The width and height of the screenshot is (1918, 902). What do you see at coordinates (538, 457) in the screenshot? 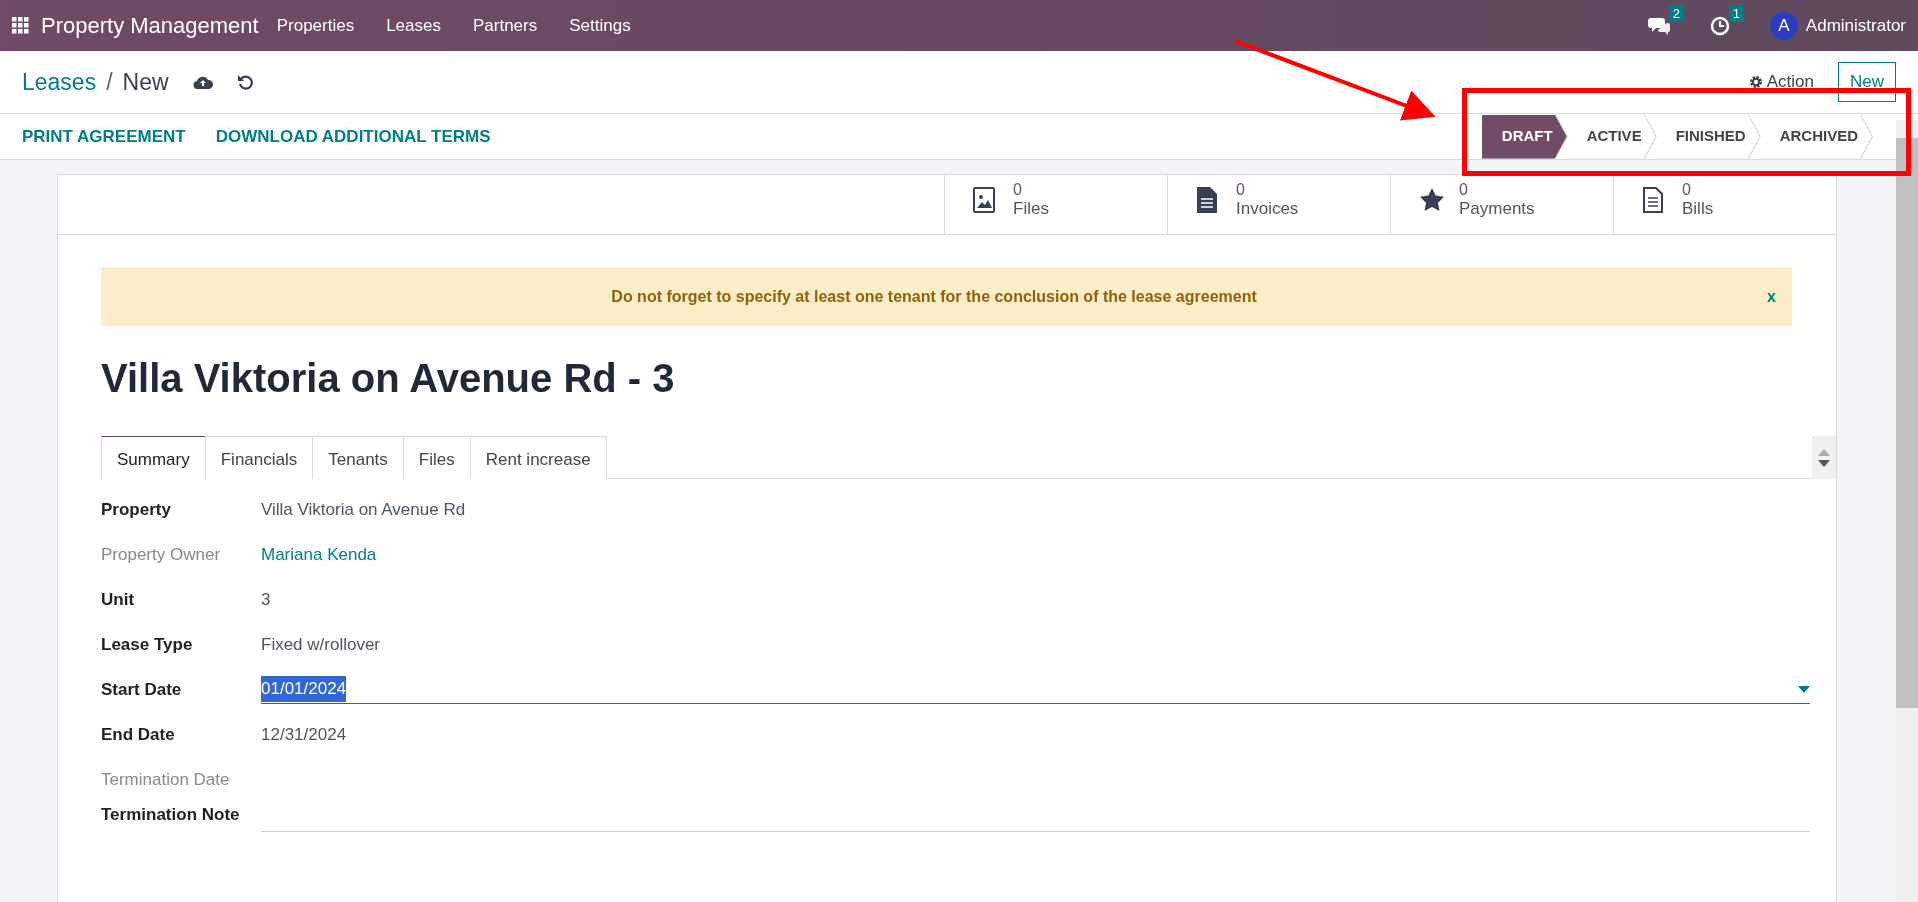
I see `tab: Rent increase` at bounding box center [538, 457].